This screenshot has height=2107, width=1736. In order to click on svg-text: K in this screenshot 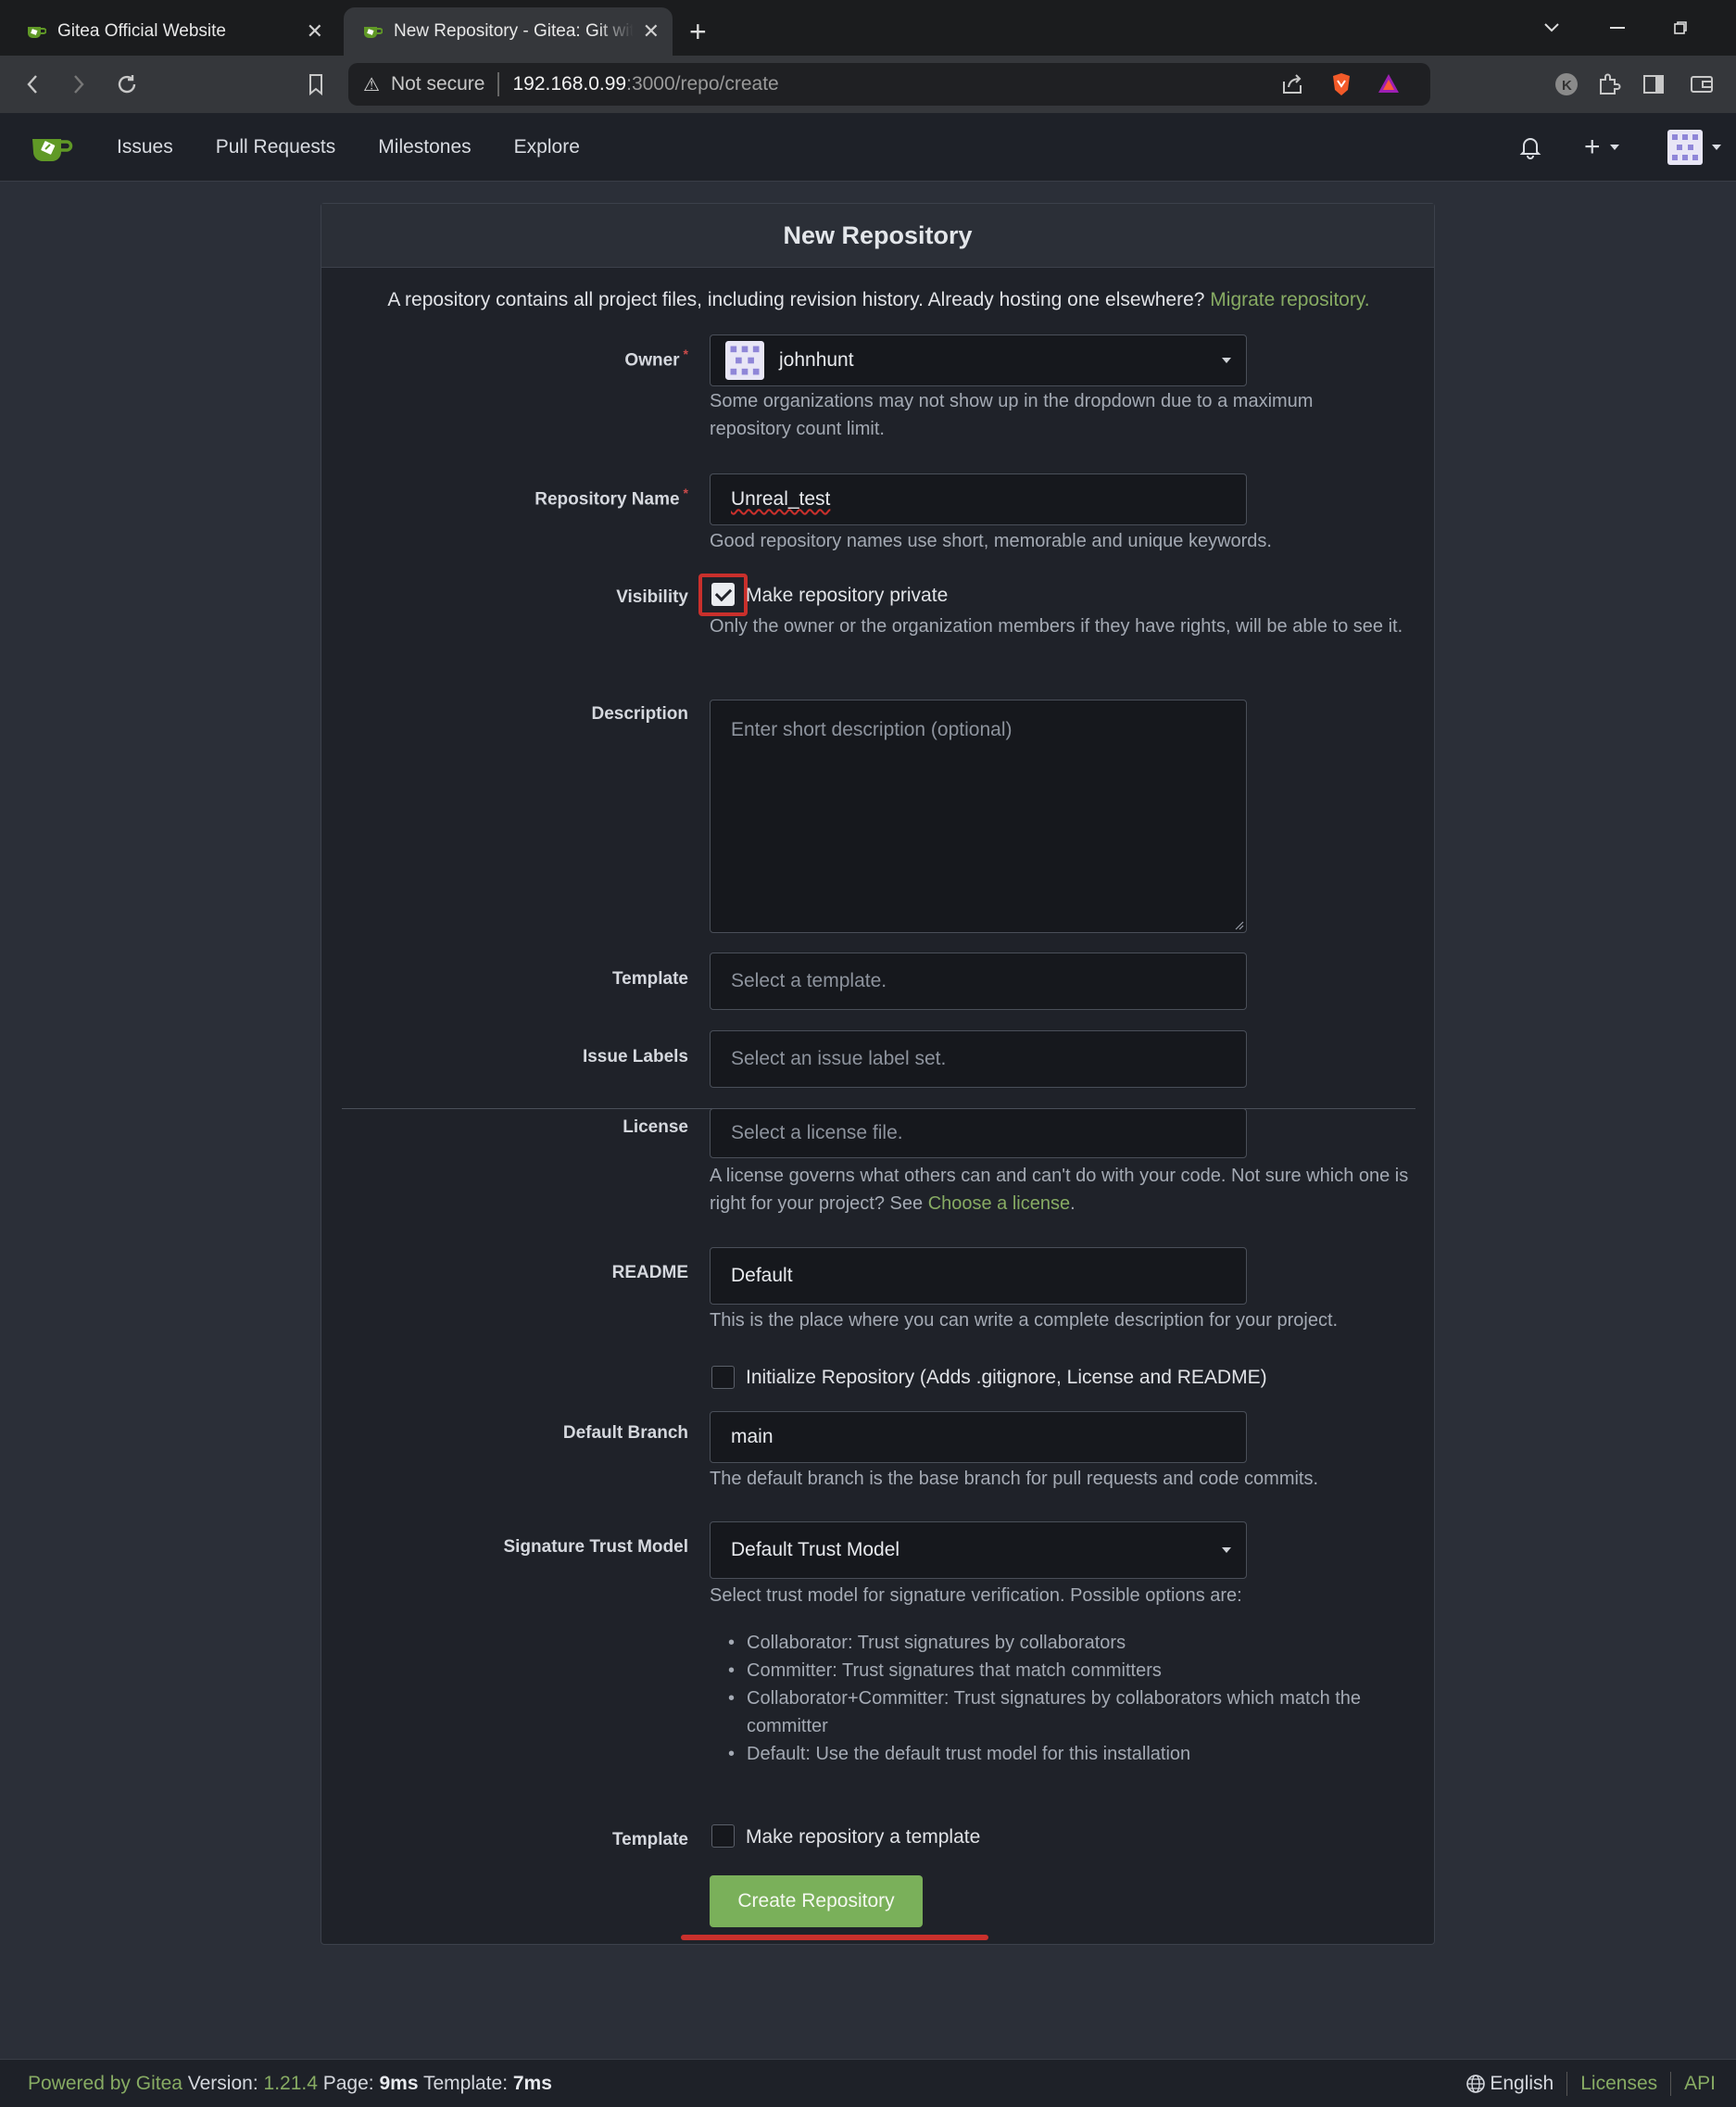, I will do `click(1567, 86)`.